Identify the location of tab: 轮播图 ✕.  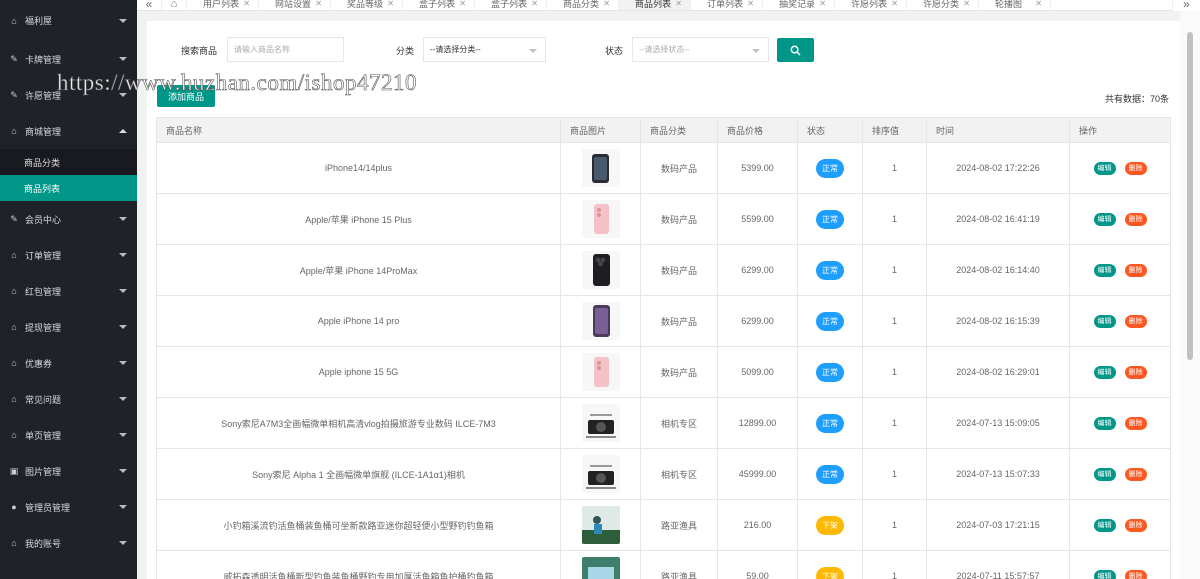
(1015, 5).